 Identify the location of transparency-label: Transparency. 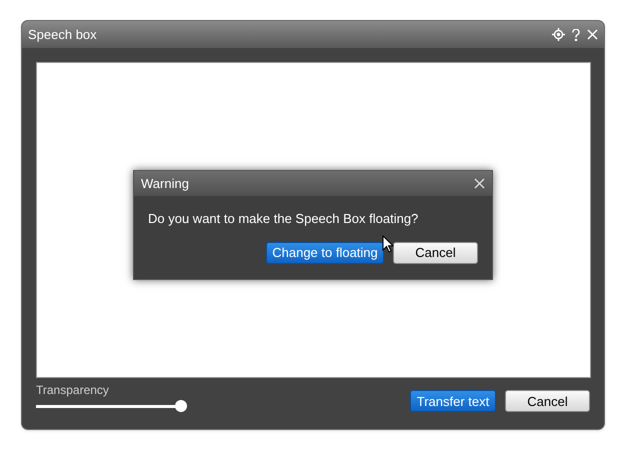
(73, 390).